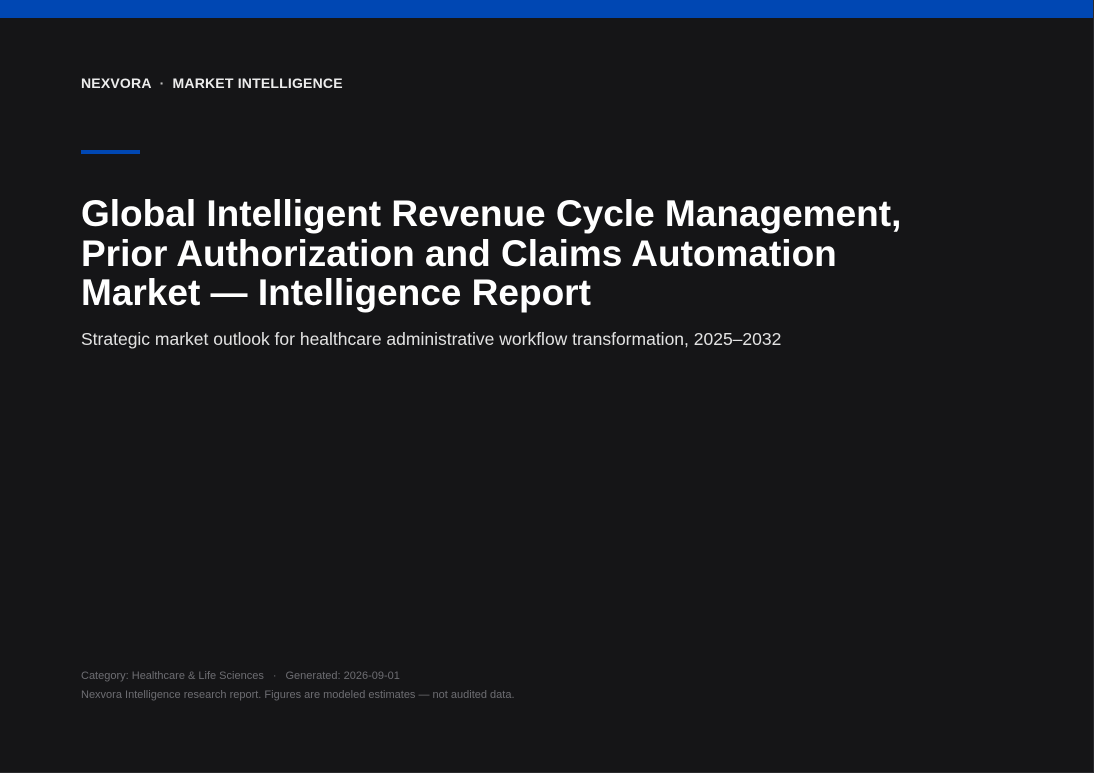 This screenshot has height=774, width=1095. Describe the element at coordinates (110, 152) in the screenshot. I see `accent-rule` at that location.